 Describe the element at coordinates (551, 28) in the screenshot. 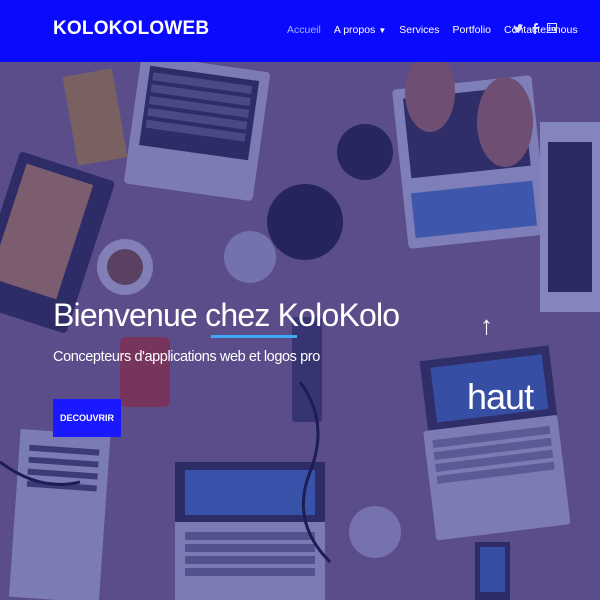

I see `linkedin-icon` at that location.